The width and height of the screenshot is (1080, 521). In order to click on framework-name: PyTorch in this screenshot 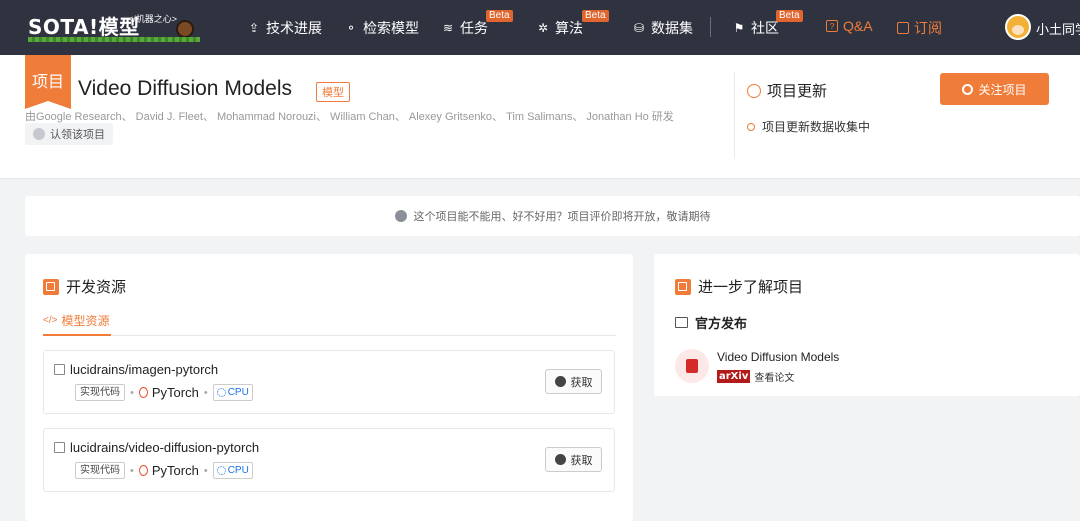, I will do `click(175, 392)`.